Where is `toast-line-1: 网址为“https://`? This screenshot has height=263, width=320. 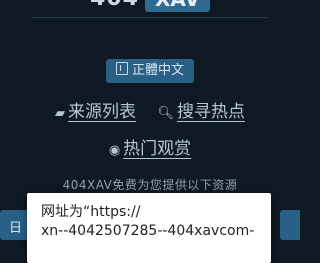
toast-line-1: 网址为“https:// is located at coordinates (91, 212).